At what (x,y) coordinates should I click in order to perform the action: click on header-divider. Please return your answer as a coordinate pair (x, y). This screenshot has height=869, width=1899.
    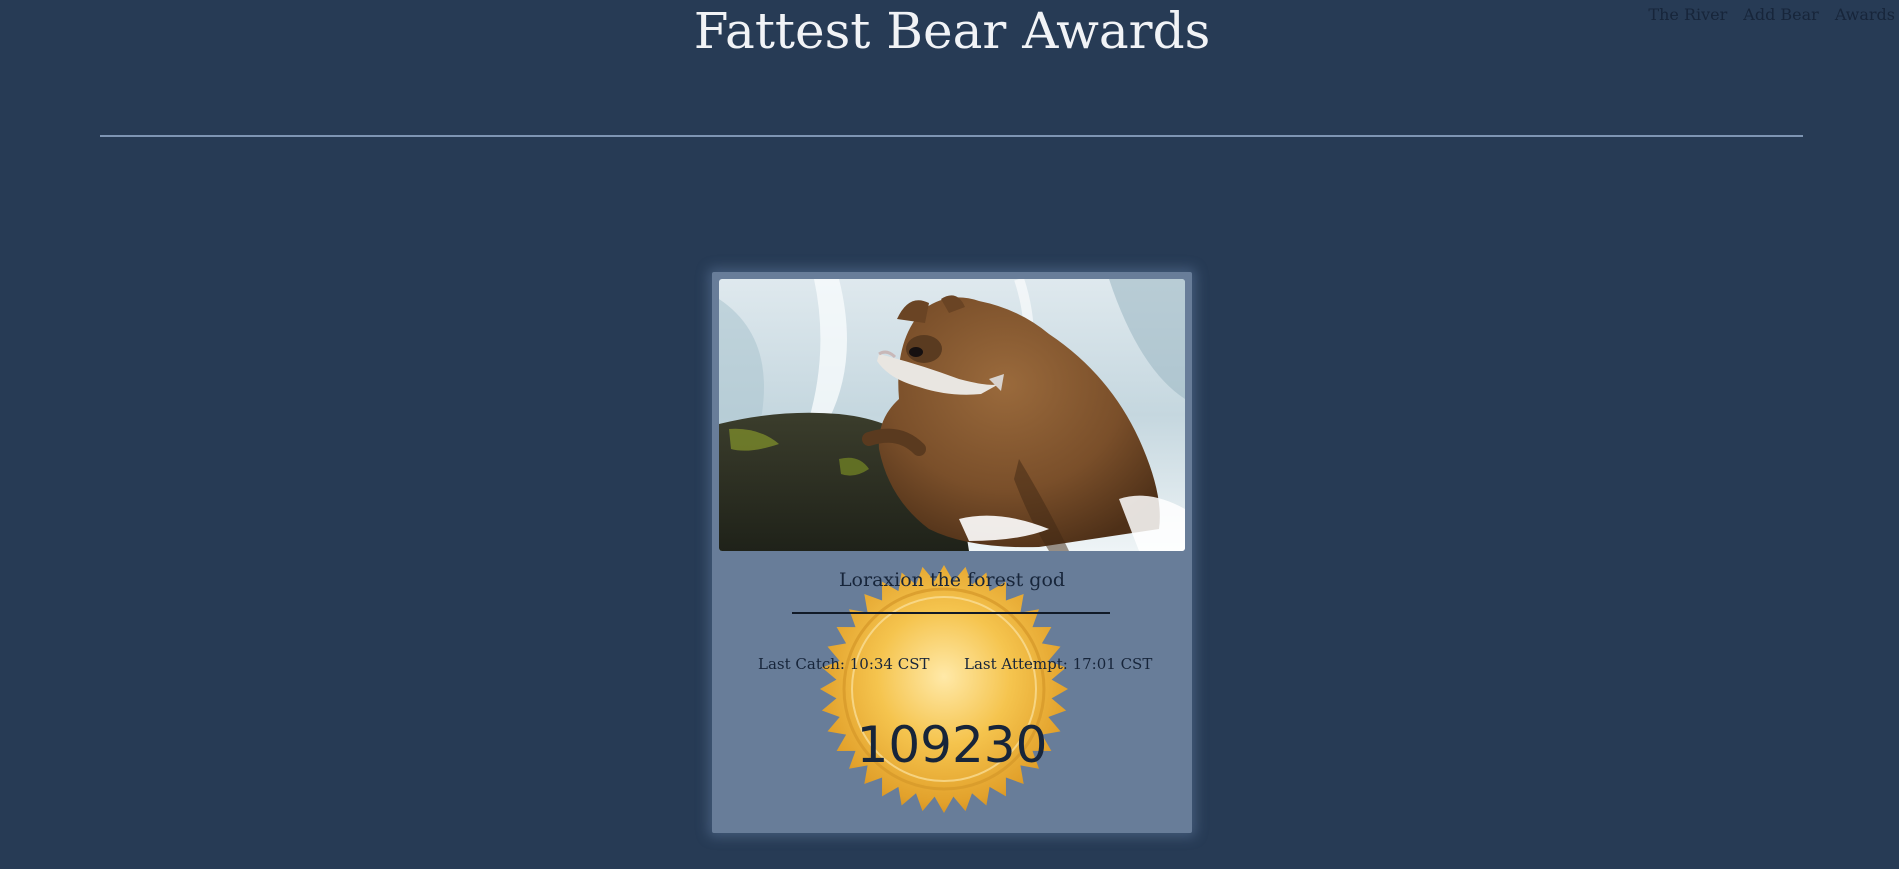
    Looking at the image, I should click on (951, 136).